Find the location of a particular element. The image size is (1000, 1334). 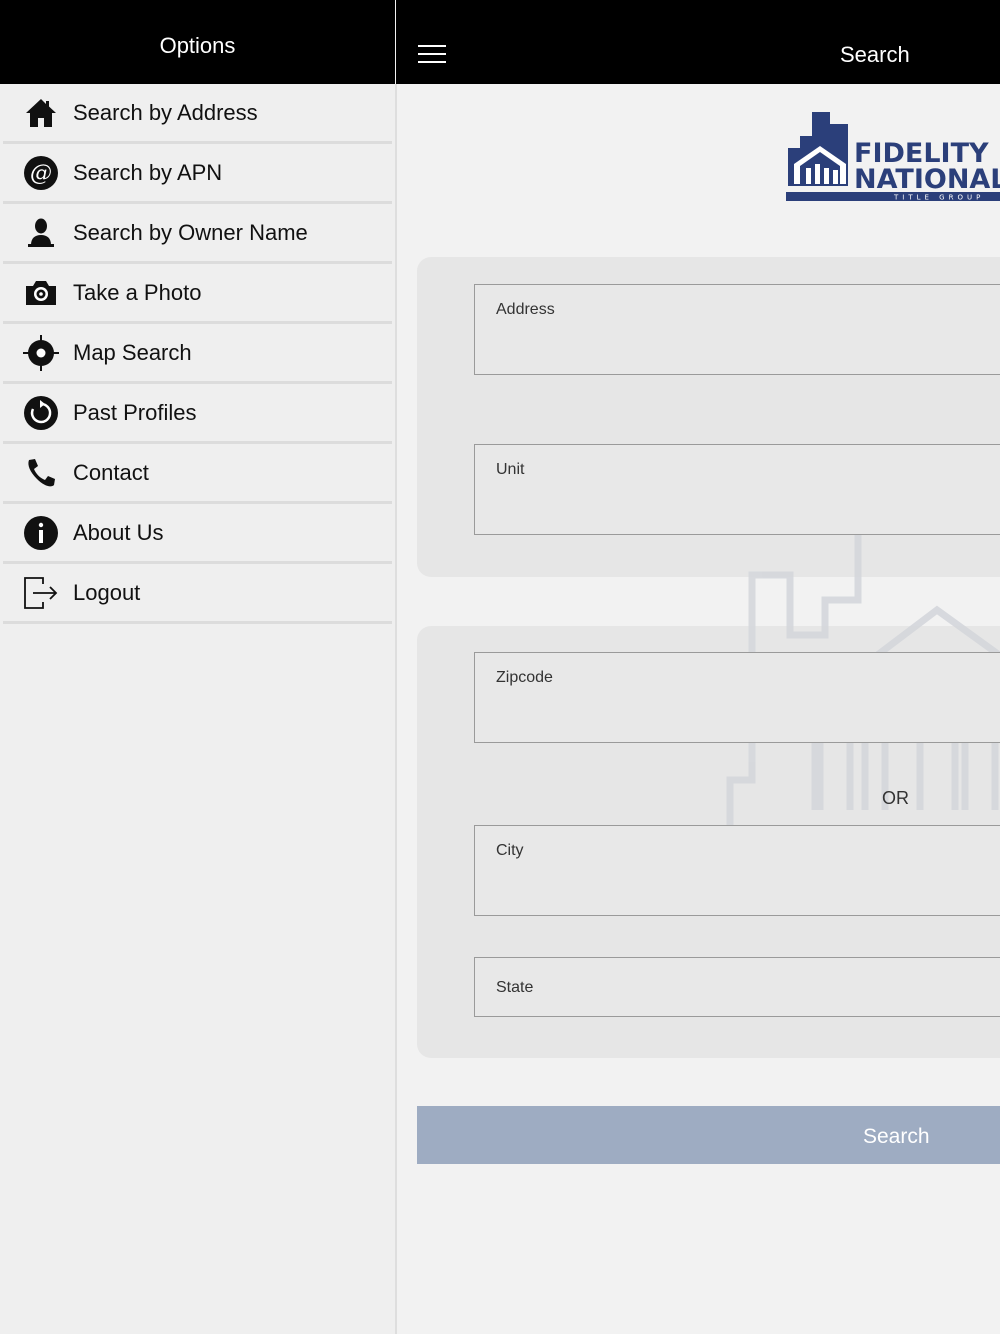

address-field: Address is located at coordinates (737, 329).